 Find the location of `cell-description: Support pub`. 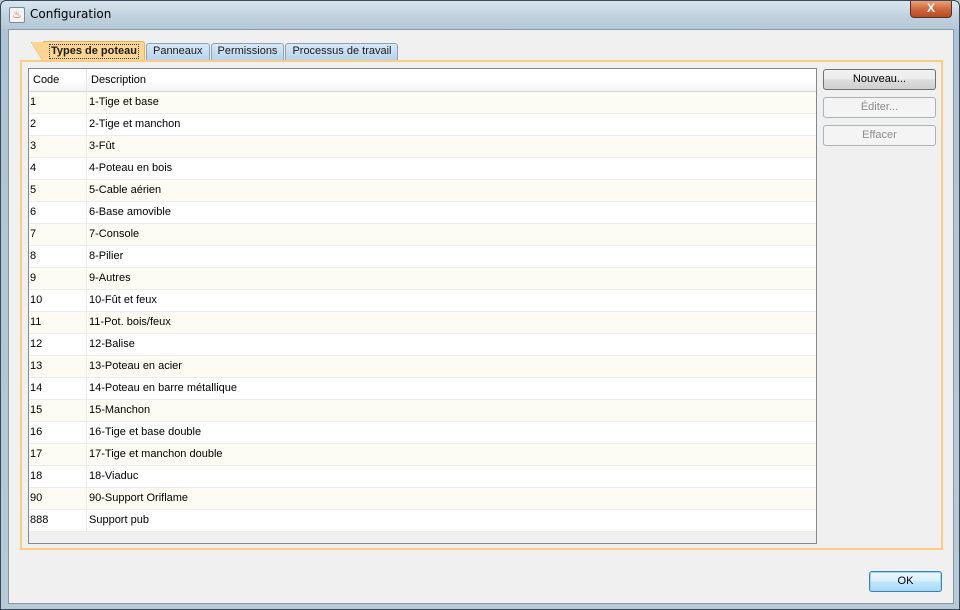

cell-description: Support pub is located at coordinates (119, 520).